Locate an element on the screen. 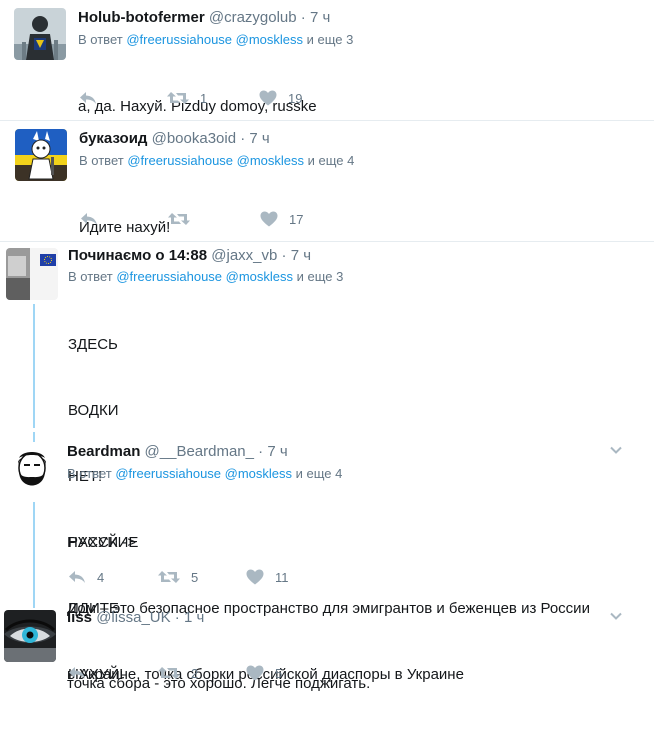 The image size is (654, 739). action-bar: 2 5 is located at coordinates (197, 673).